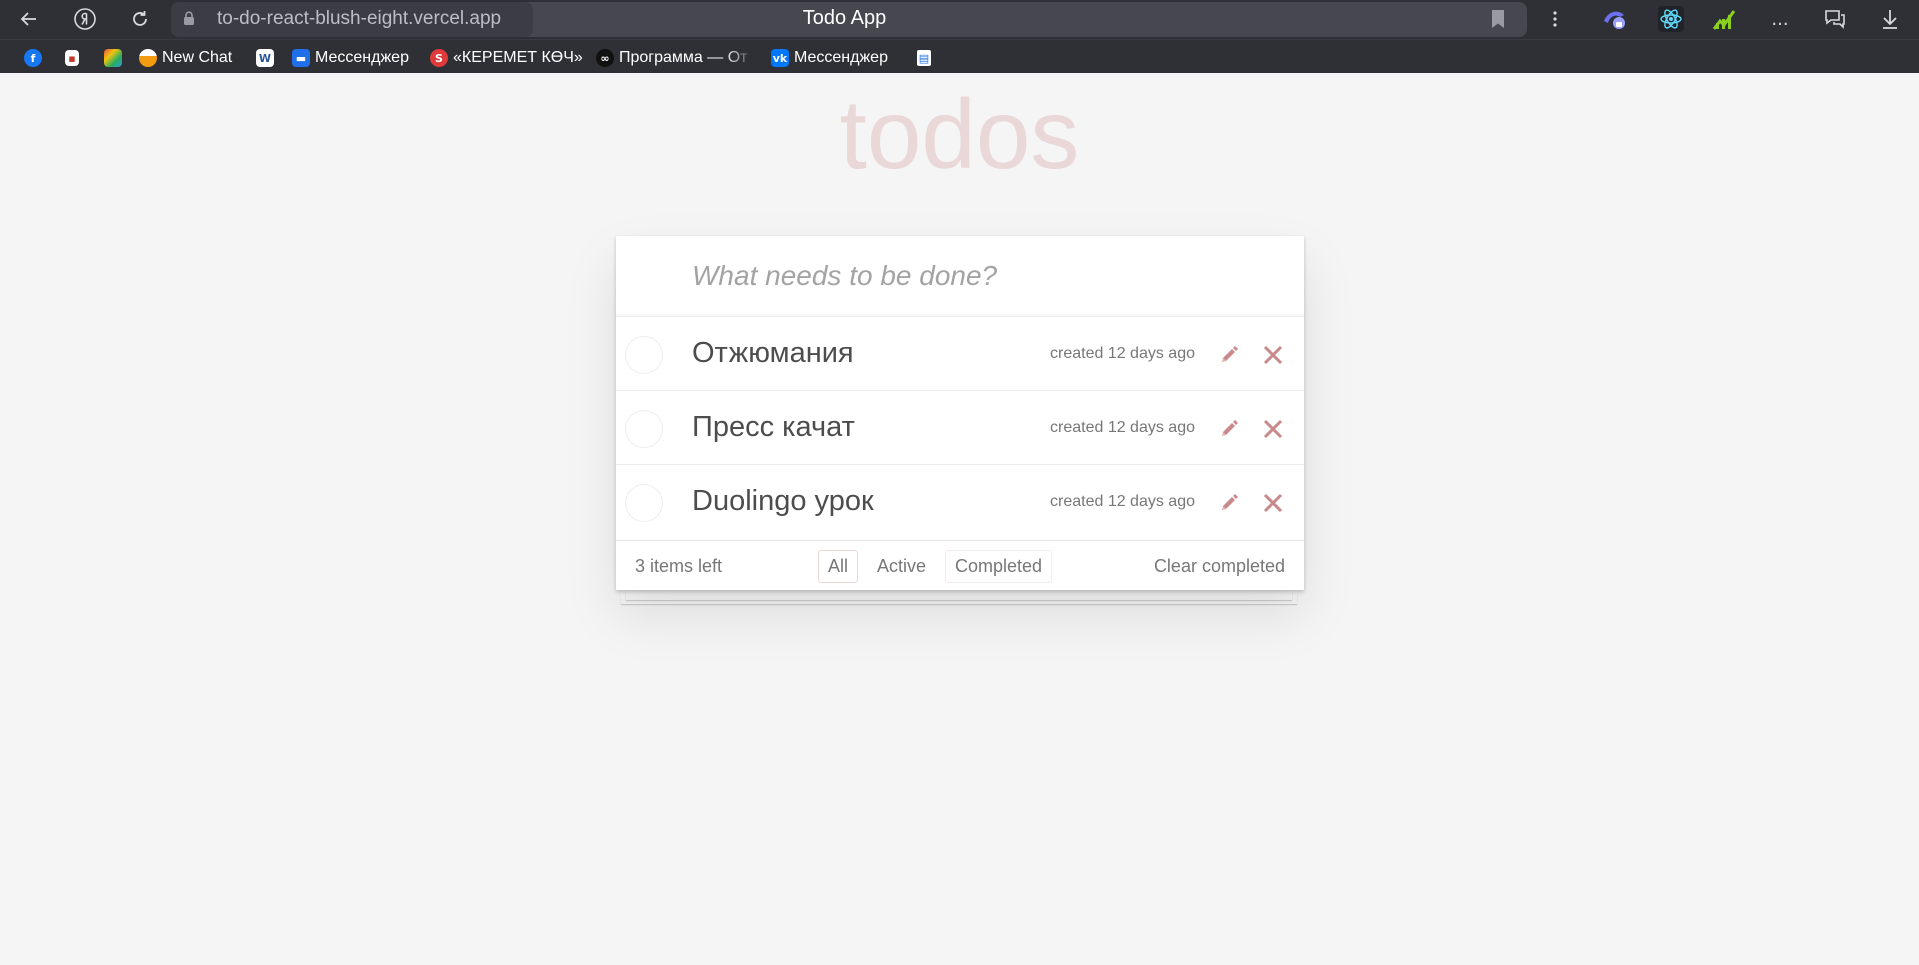  I want to click on todo-label: Пресс качат, so click(773, 427).